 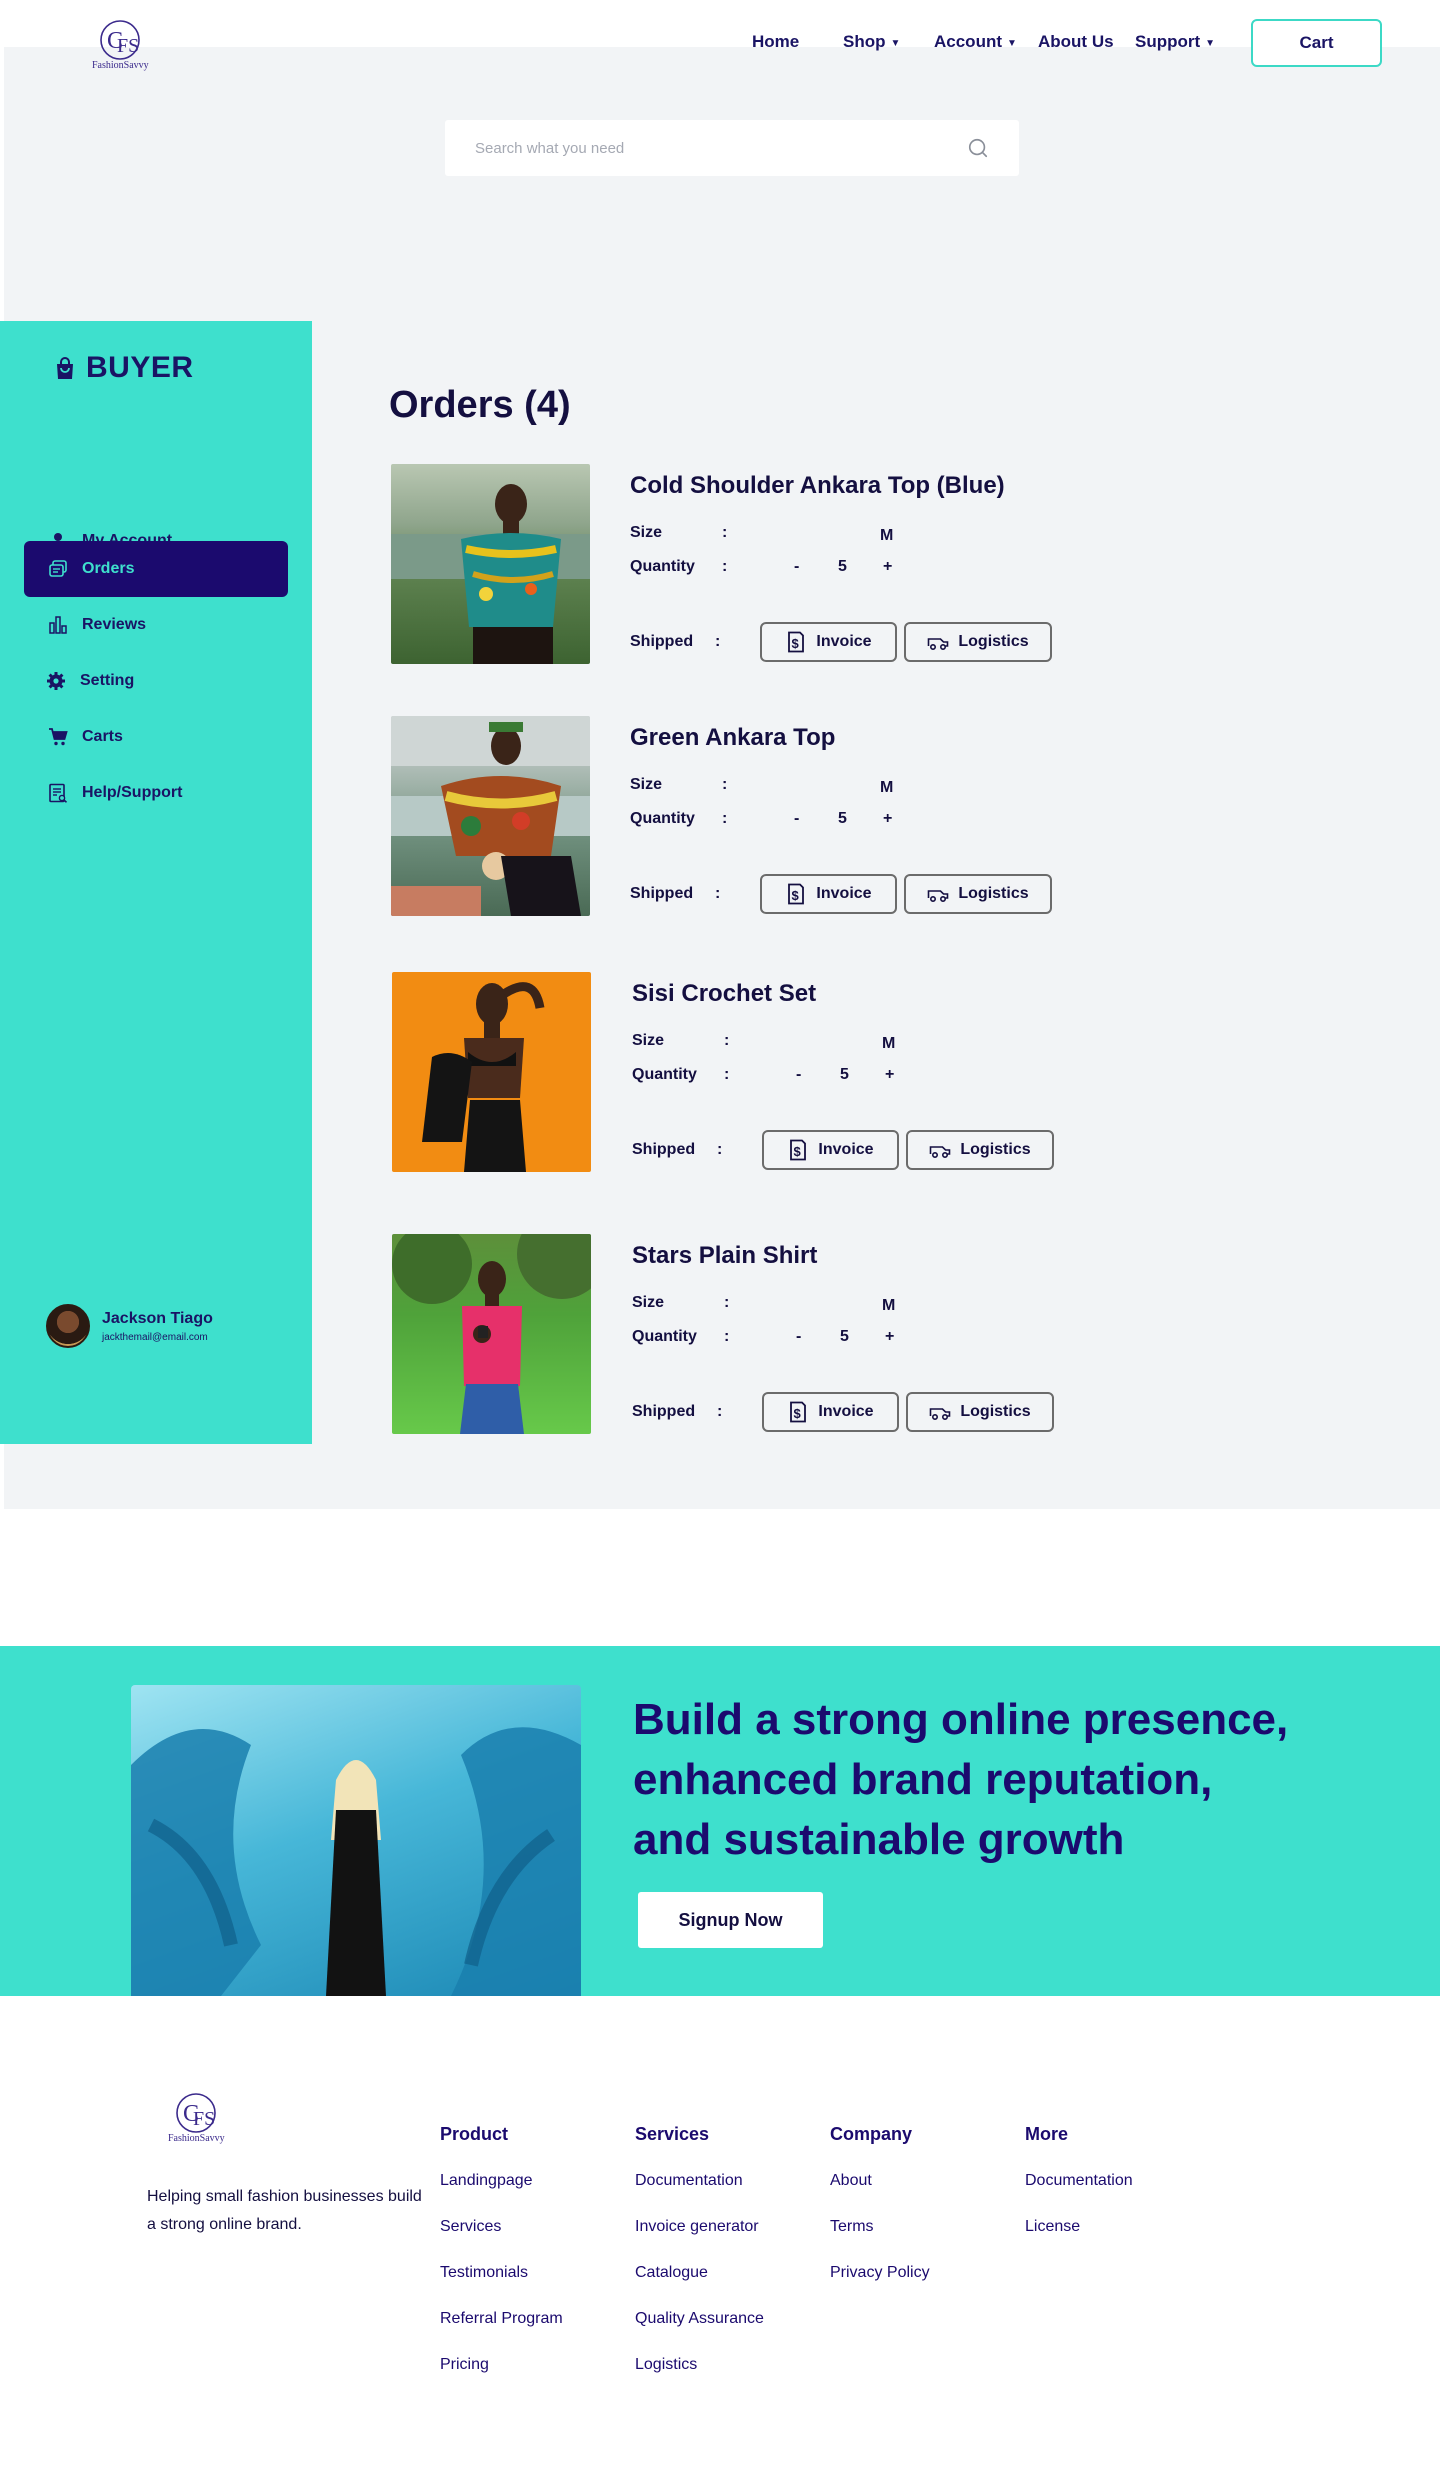 What do you see at coordinates (156, 793) in the screenshot?
I see `sidebar-item-help-support: Help/Support` at bounding box center [156, 793].